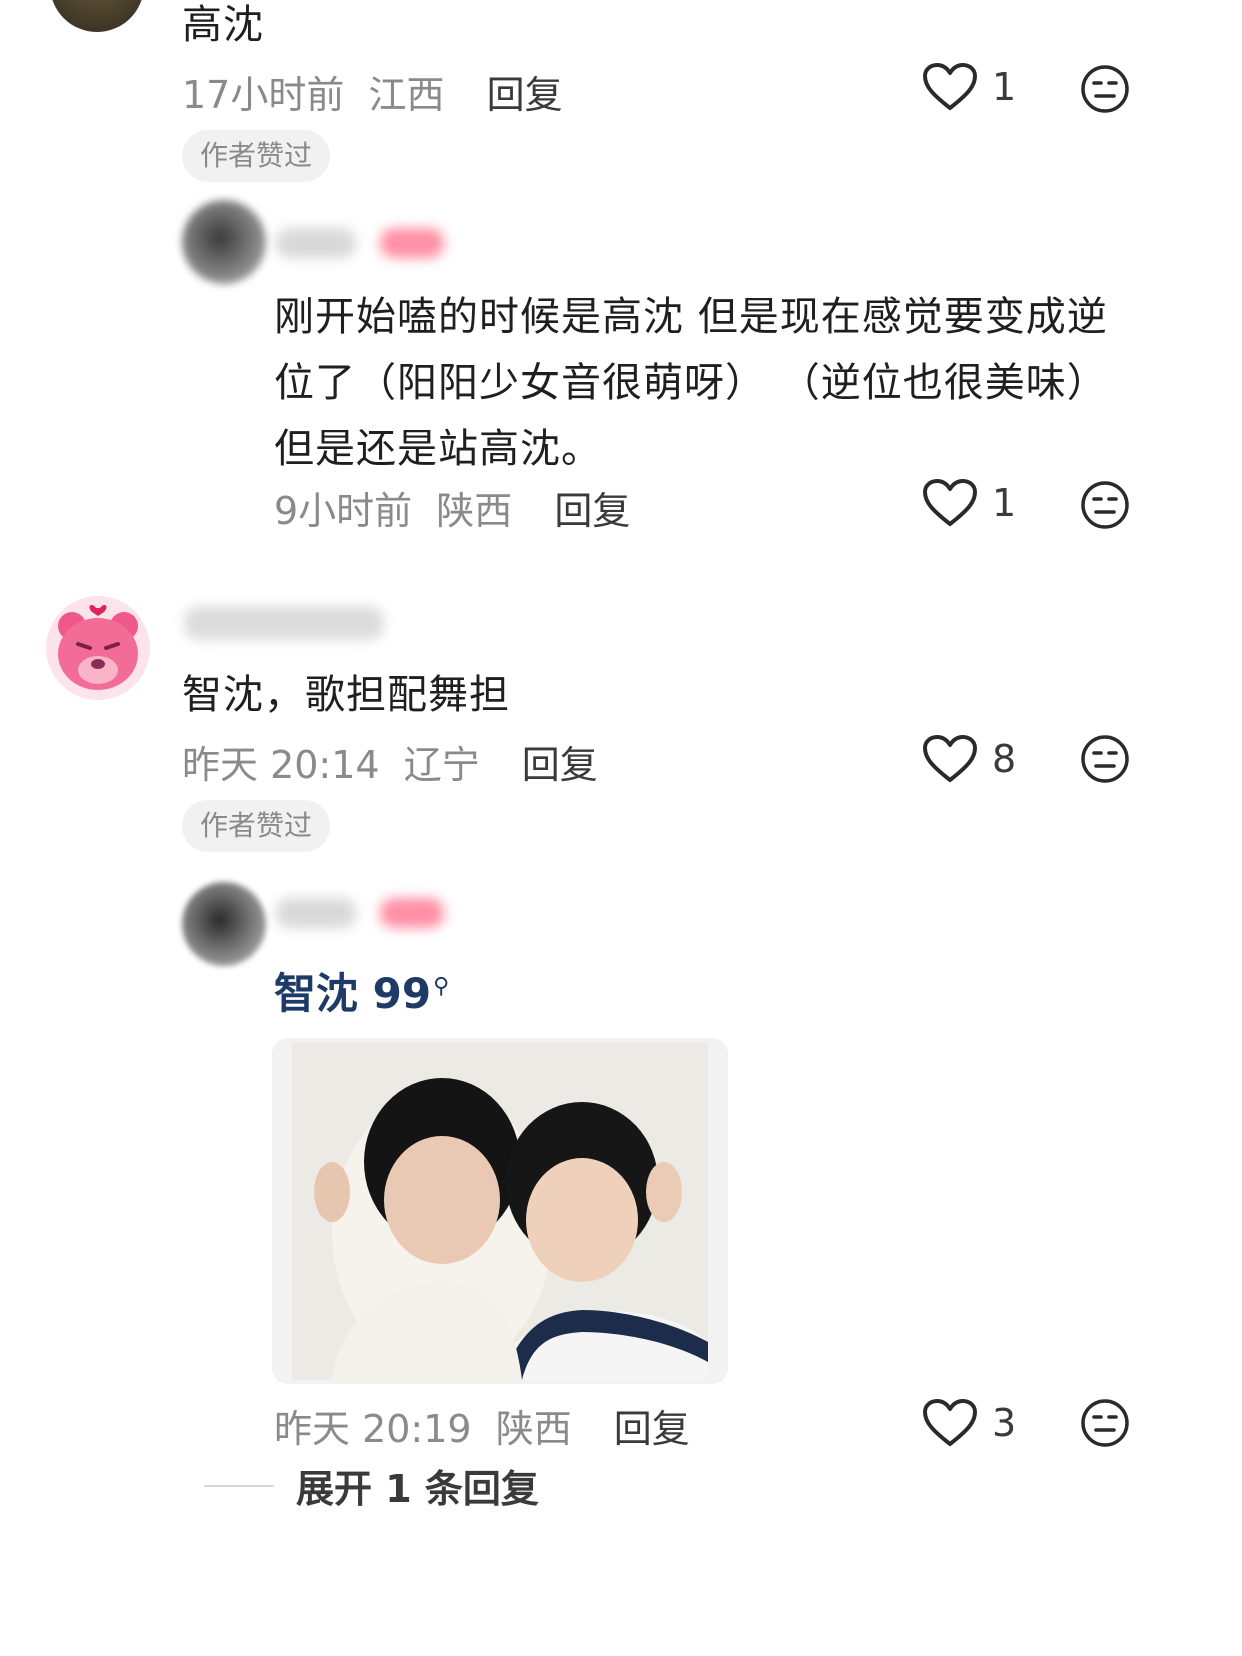 The width and height of the screenshot is (1242, 1656). Describe the element at coordinates (346, 695) in the screenshot. I see `comment-text: 智沈，歌担配舞担` at that location.